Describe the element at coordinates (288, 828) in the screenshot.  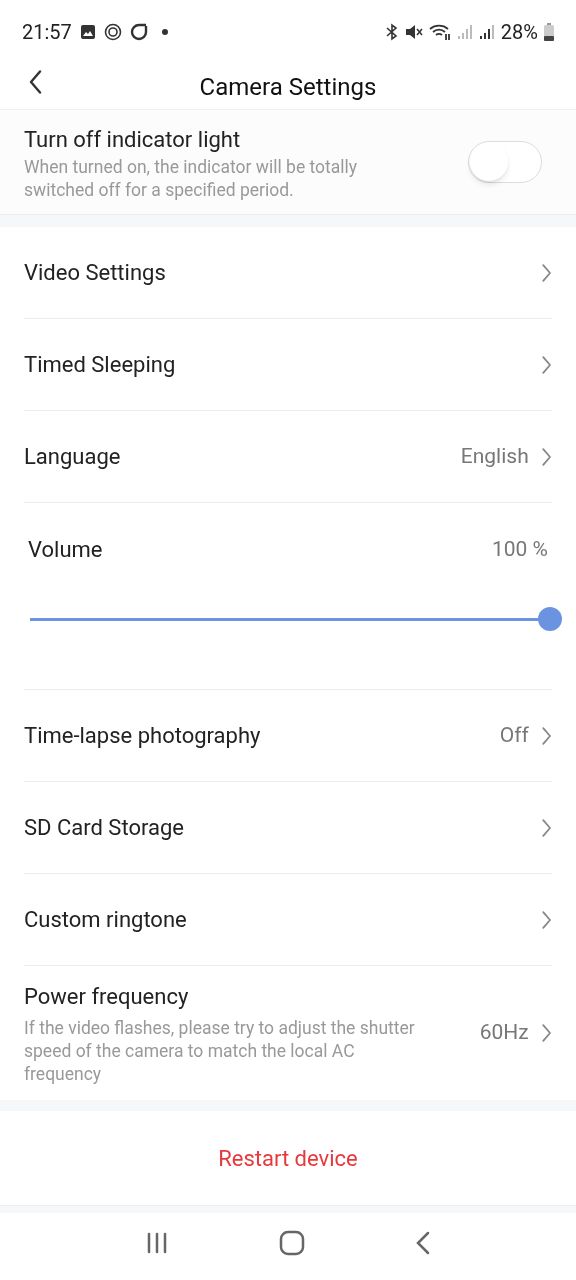
I see `setting-row: SD Card Storage` at that location.